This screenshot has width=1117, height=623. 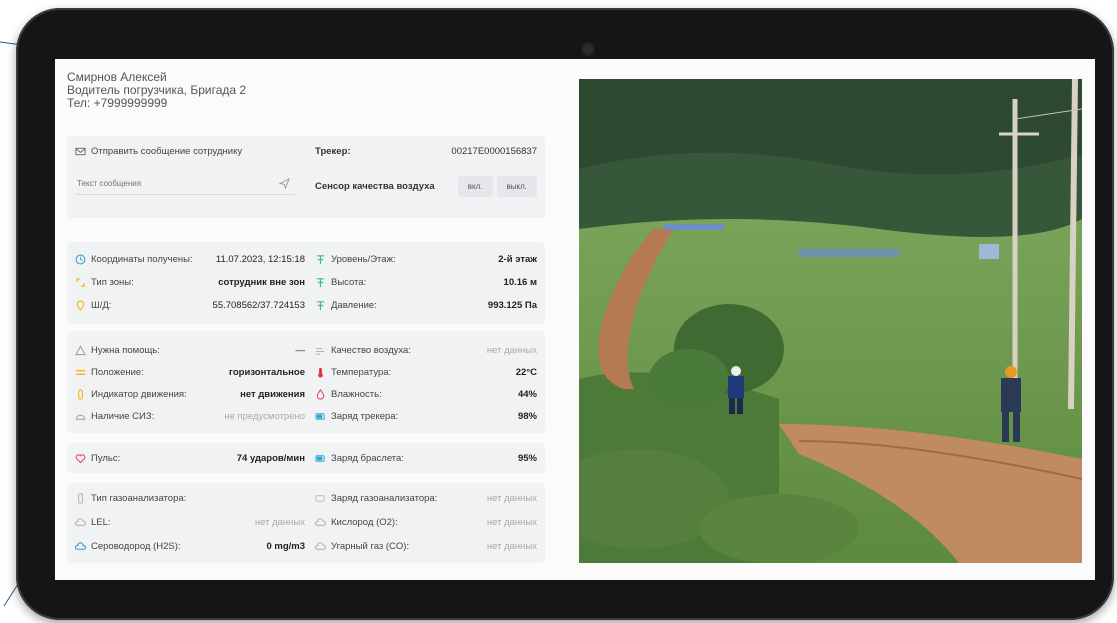 I want to click on gas-charge-label: Заряд газоанализатора:, so click(x=384, y=498).